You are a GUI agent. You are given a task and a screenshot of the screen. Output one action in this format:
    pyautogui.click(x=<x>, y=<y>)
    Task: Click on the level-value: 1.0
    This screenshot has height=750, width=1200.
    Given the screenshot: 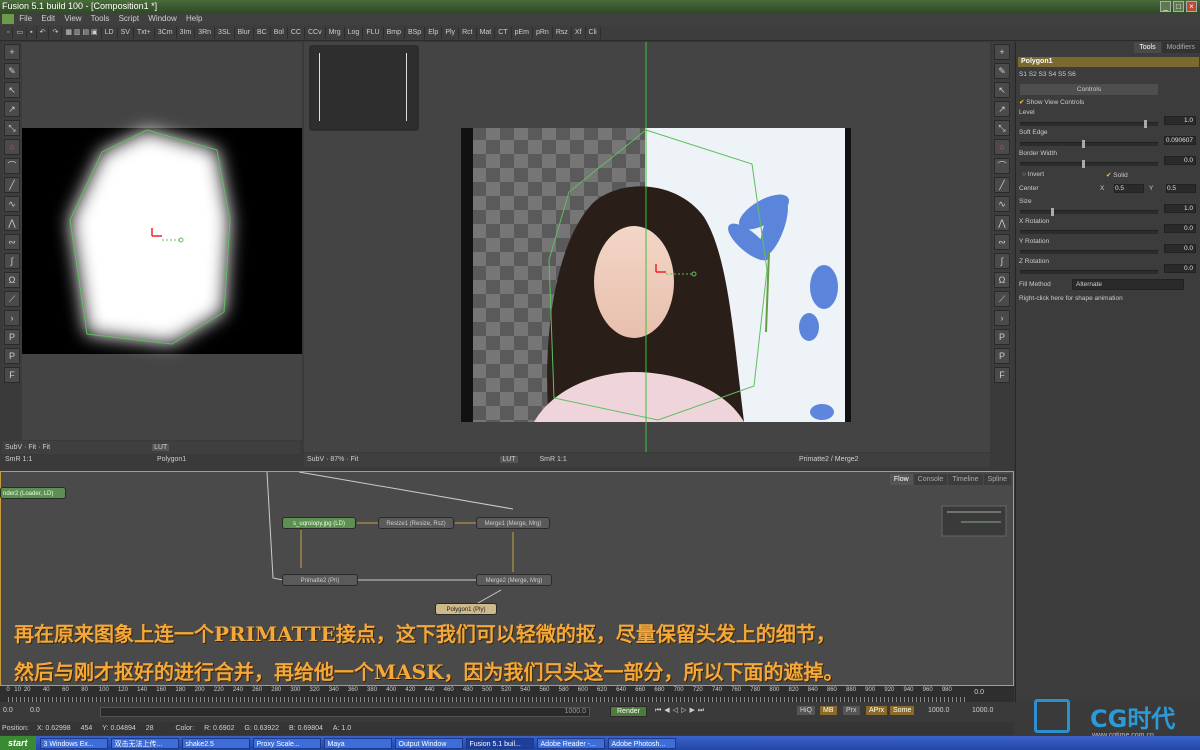 What is the action you would take?
    pyautogui.click(x=1180, y=120)
    